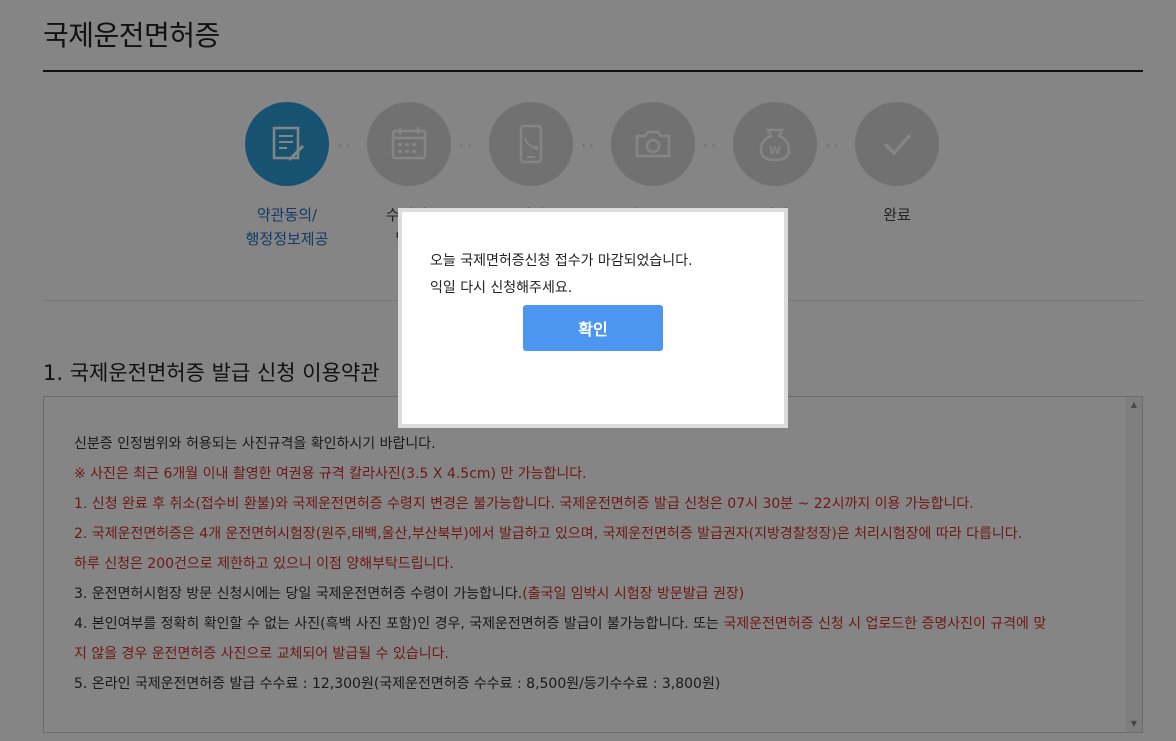 The height and width of the screenshot is (741, 1176). I want to click on alert-dialog: 오늘 국제면허증신청 접수가 마감되었습니다. 익일 다시 신청해주세요. 확인, so click(593, 318).